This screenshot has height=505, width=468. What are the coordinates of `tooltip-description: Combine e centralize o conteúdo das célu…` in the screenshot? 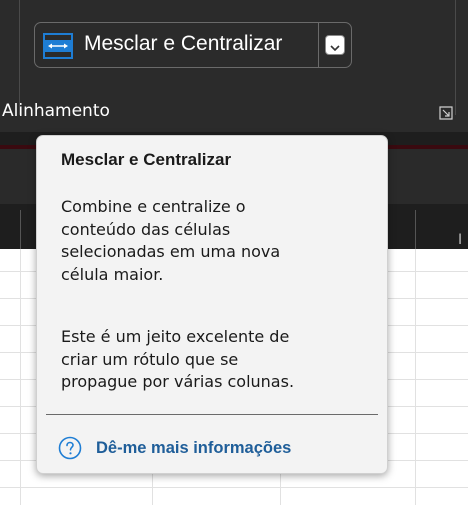 It's located at (171, 240).